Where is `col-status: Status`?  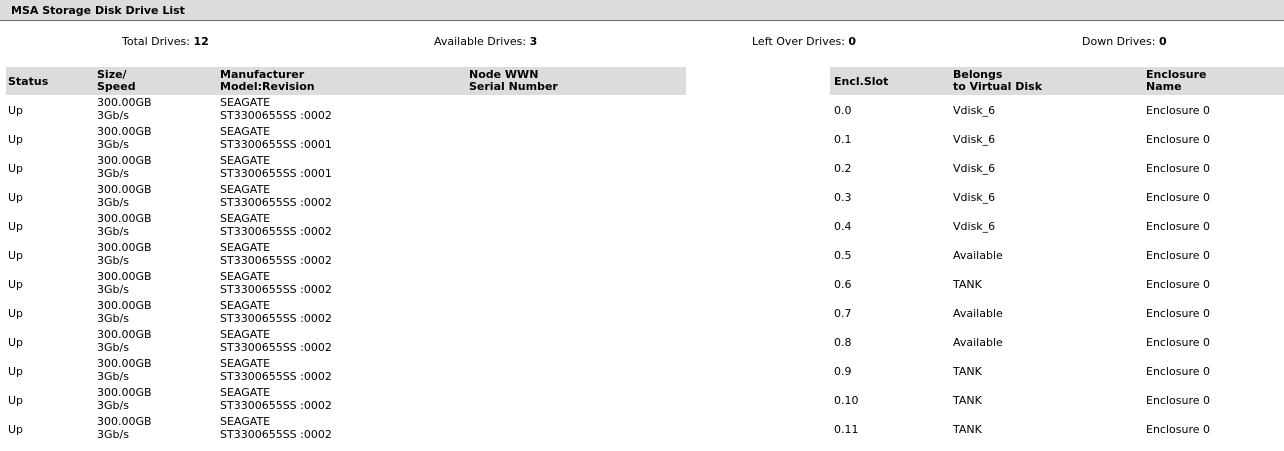 col-status: Status is located at coordinates (28, 81).